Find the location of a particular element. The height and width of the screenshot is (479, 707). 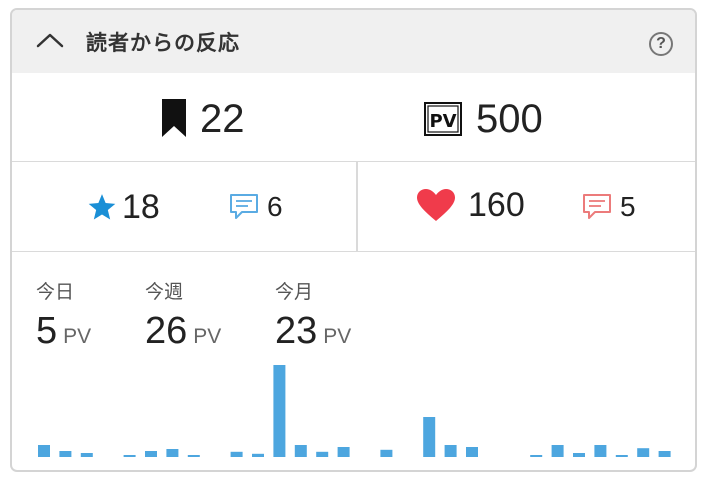

chevron-up-icon is located at coordinates (50, 40).